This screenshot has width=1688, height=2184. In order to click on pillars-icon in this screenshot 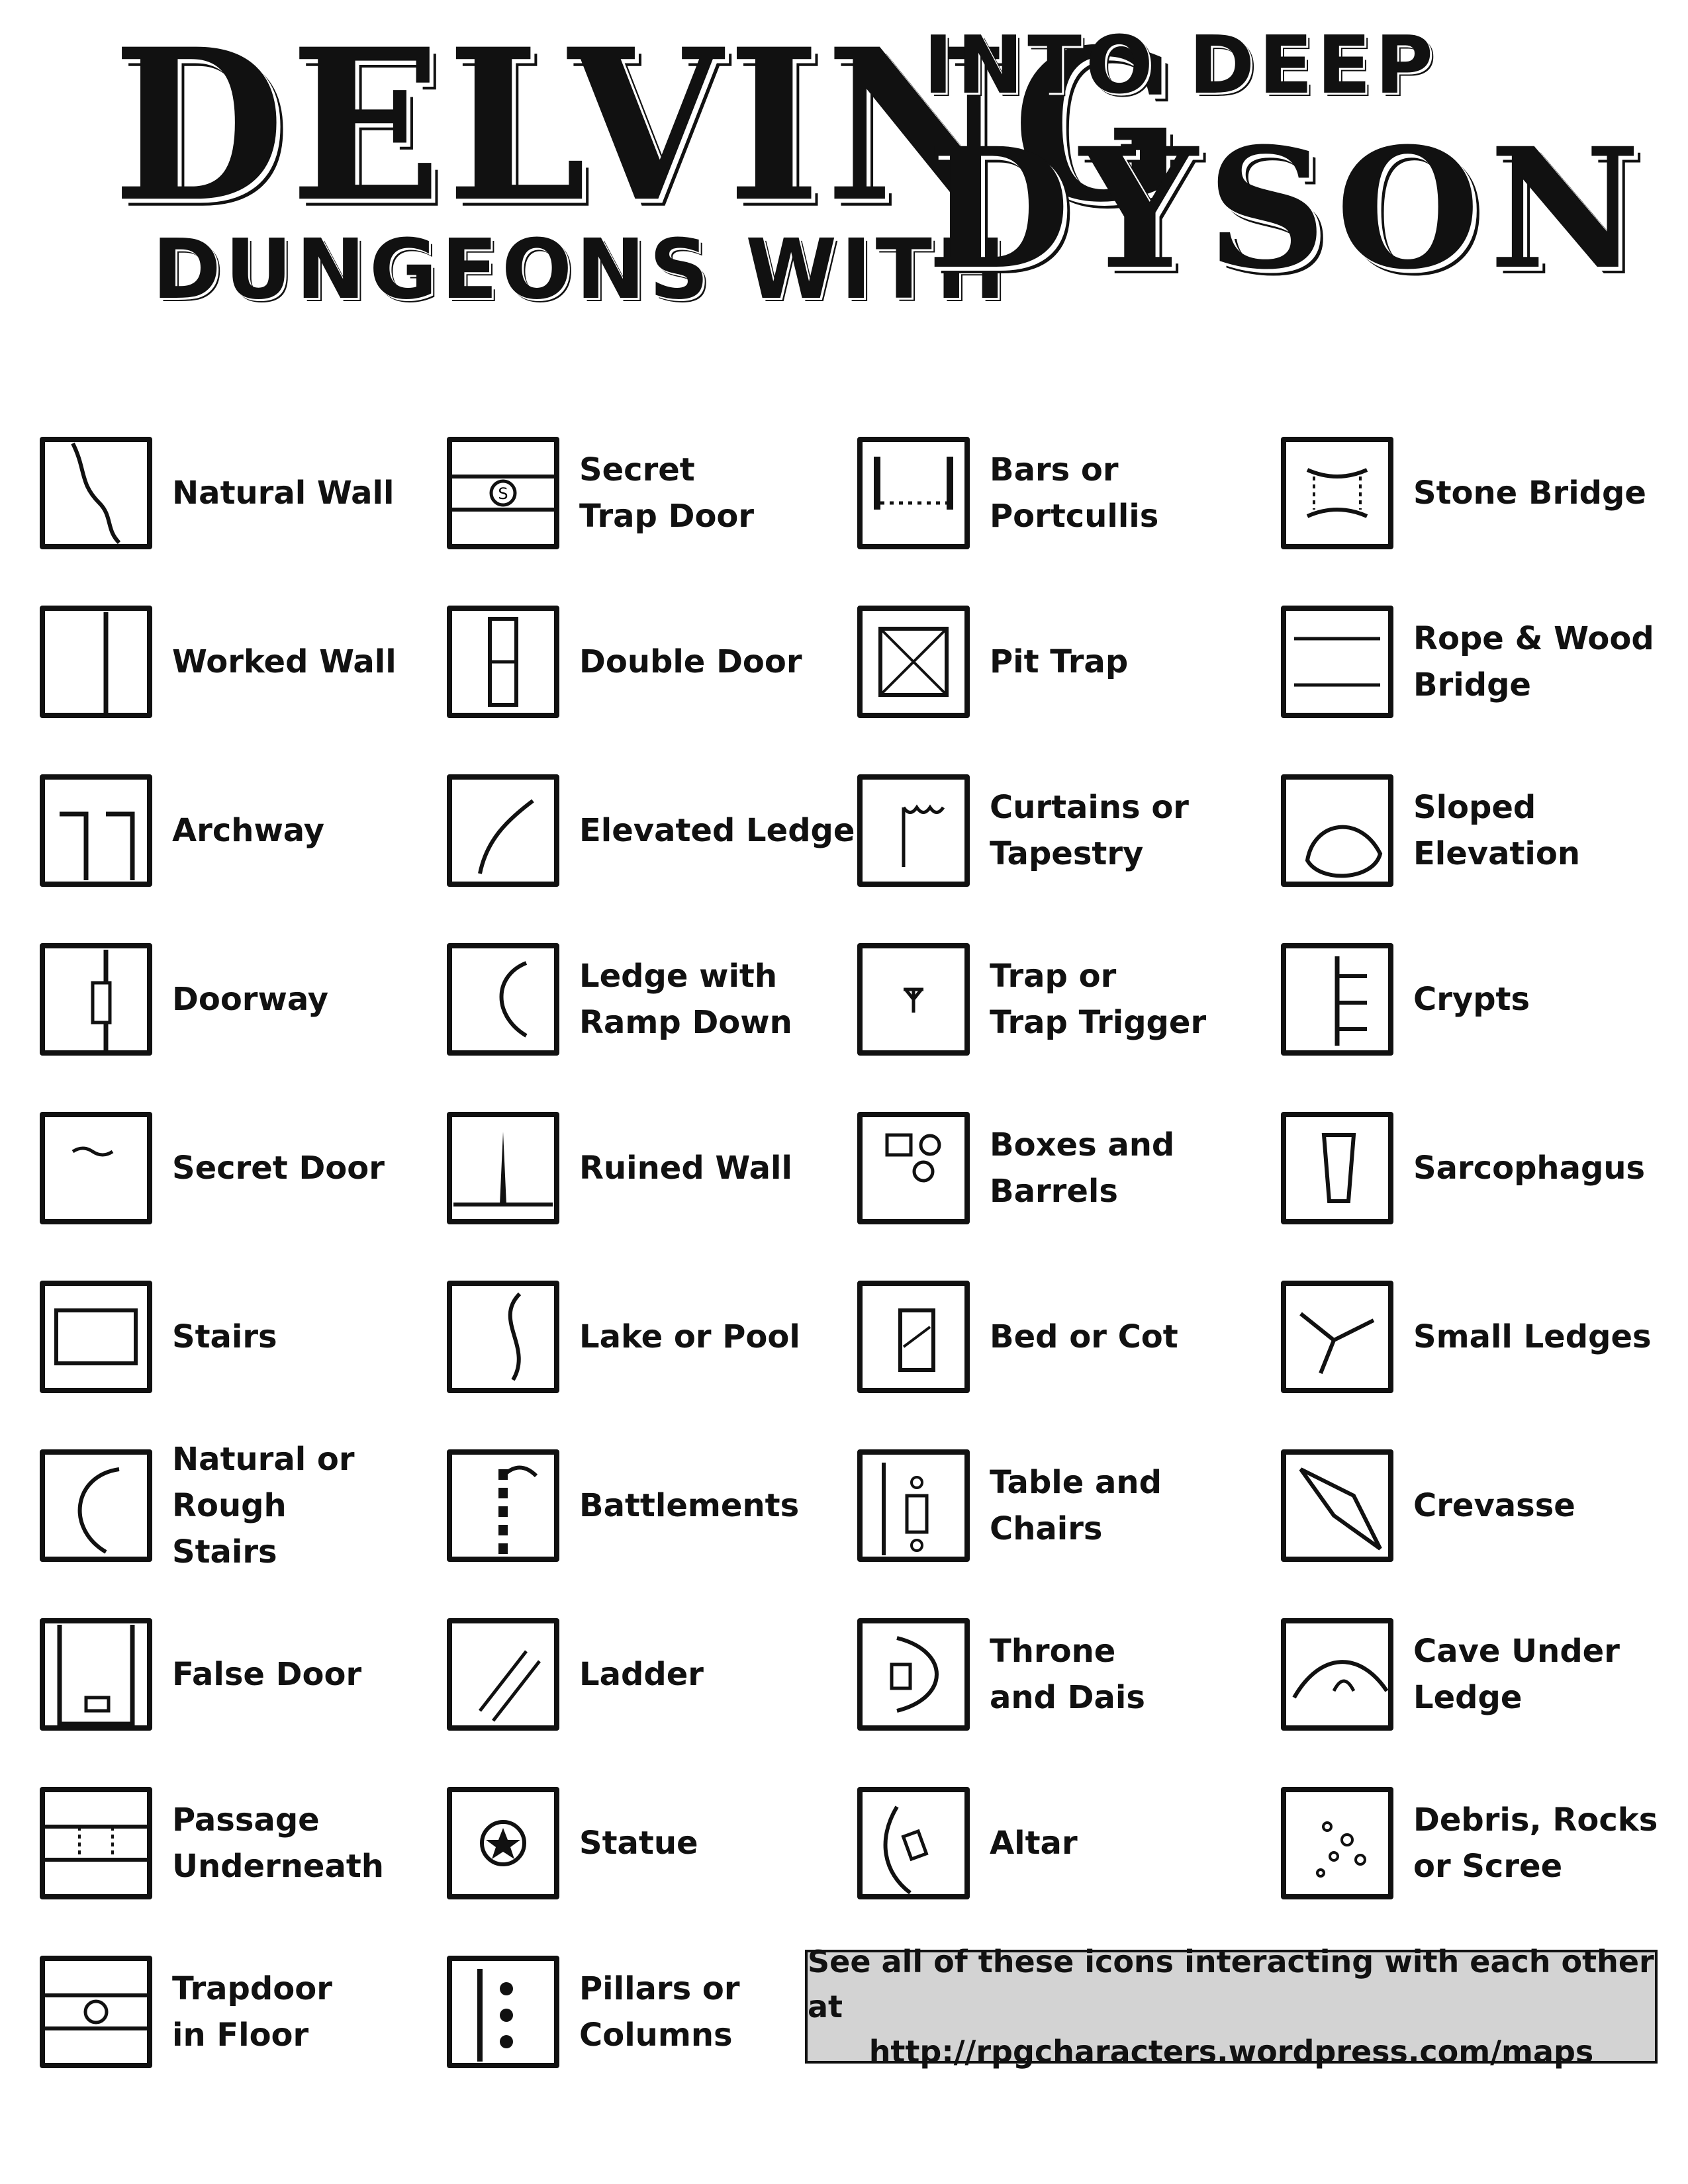, I will do `click(503, 2012)`.